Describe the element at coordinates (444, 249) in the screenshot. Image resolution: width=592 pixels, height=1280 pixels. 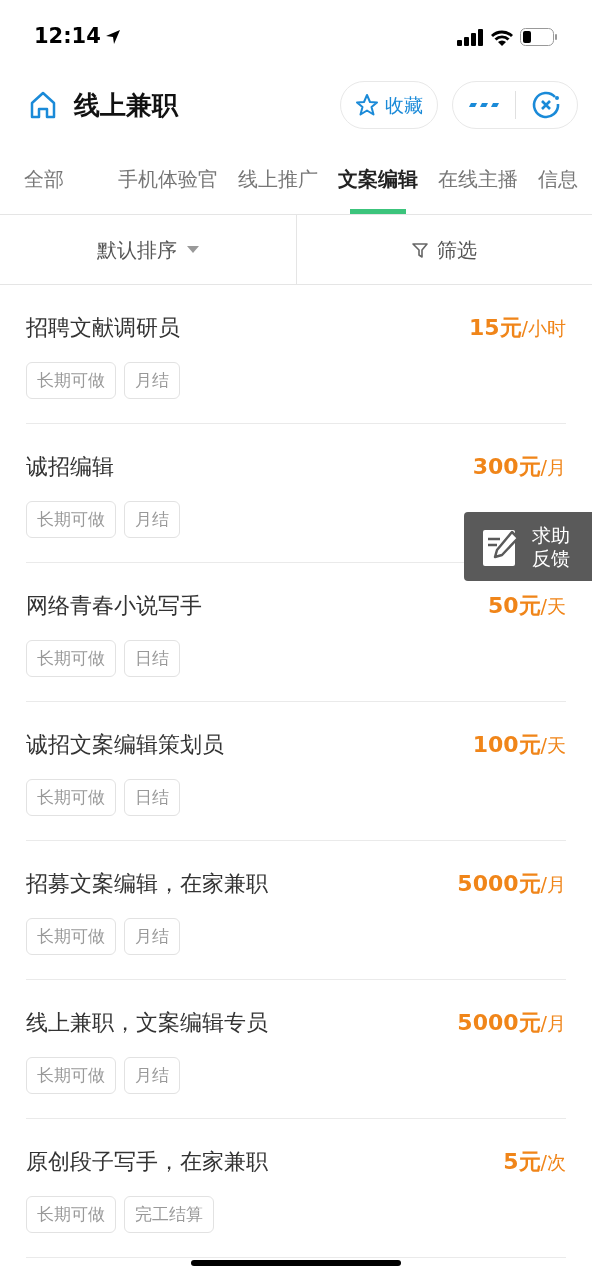
I see `filter-button: 筛选` at that location.